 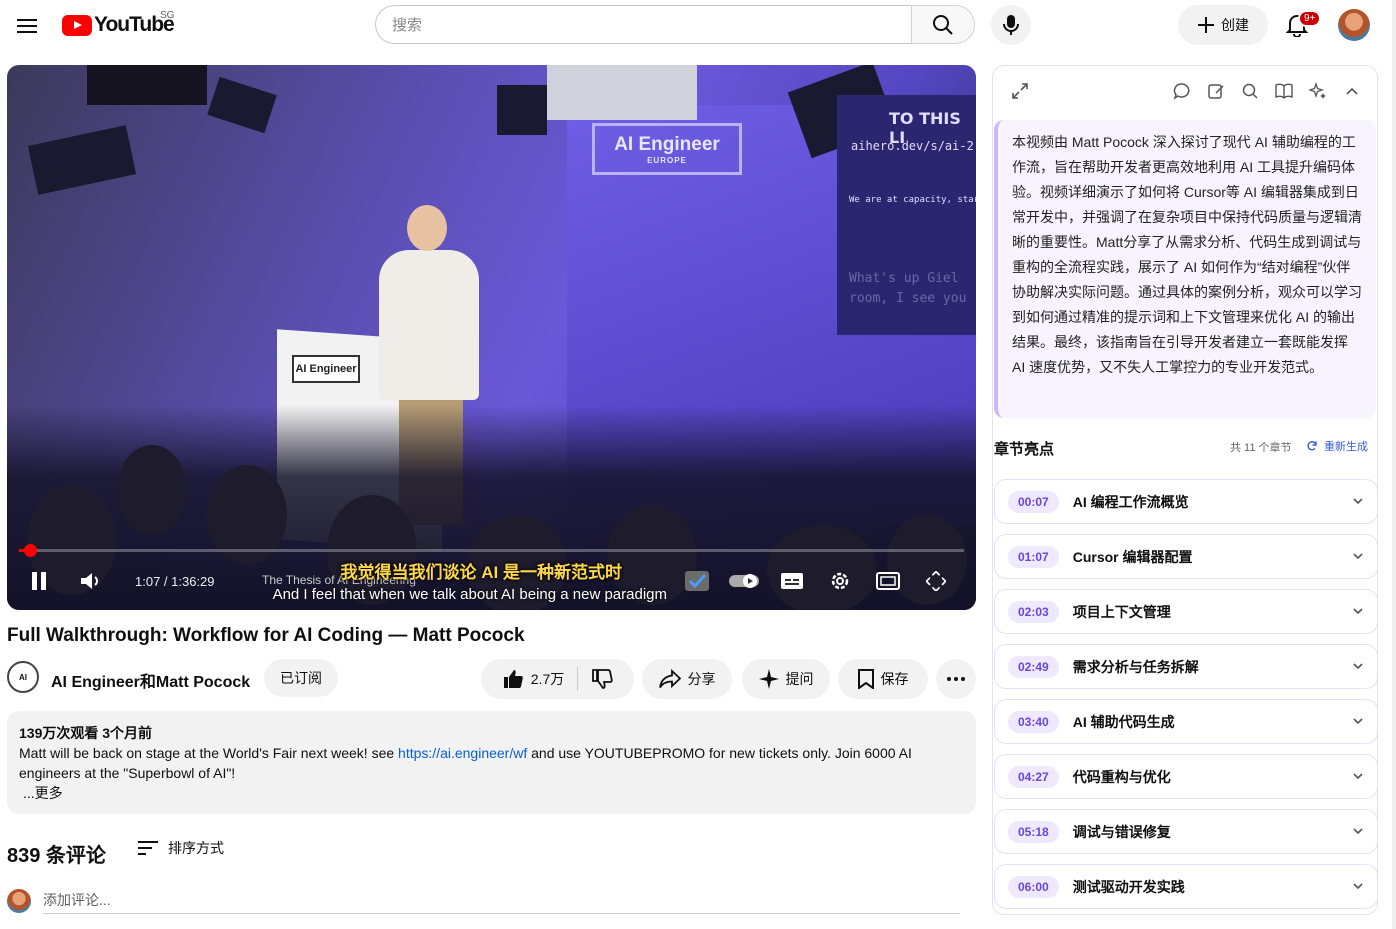 I want to click on edit-note-icon, so click(x=1216, y=91).